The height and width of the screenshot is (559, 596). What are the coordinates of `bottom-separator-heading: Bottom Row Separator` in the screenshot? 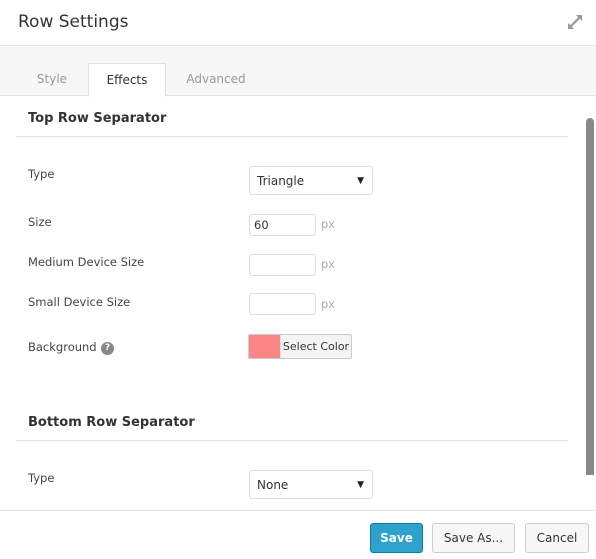 It's located at (111, 422).